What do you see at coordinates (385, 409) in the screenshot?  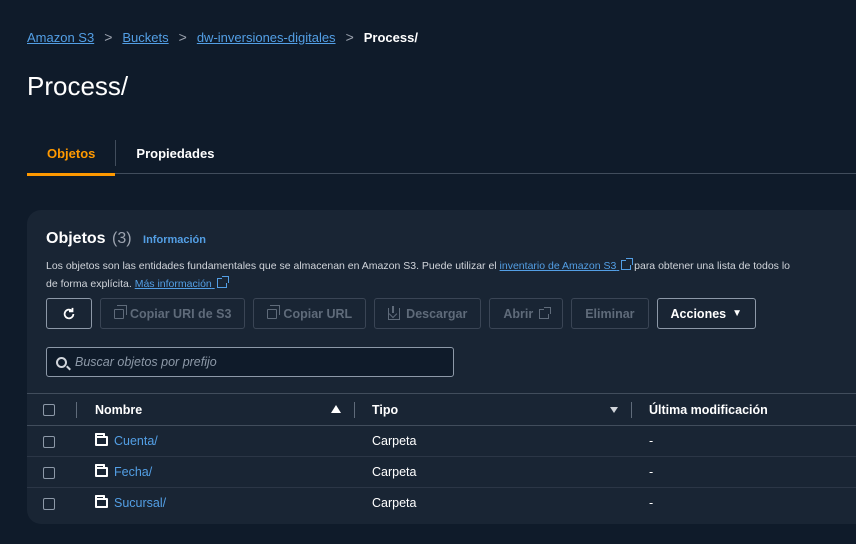 I see `column-label-tipo: Tipo` at bounding box center [385, 409].